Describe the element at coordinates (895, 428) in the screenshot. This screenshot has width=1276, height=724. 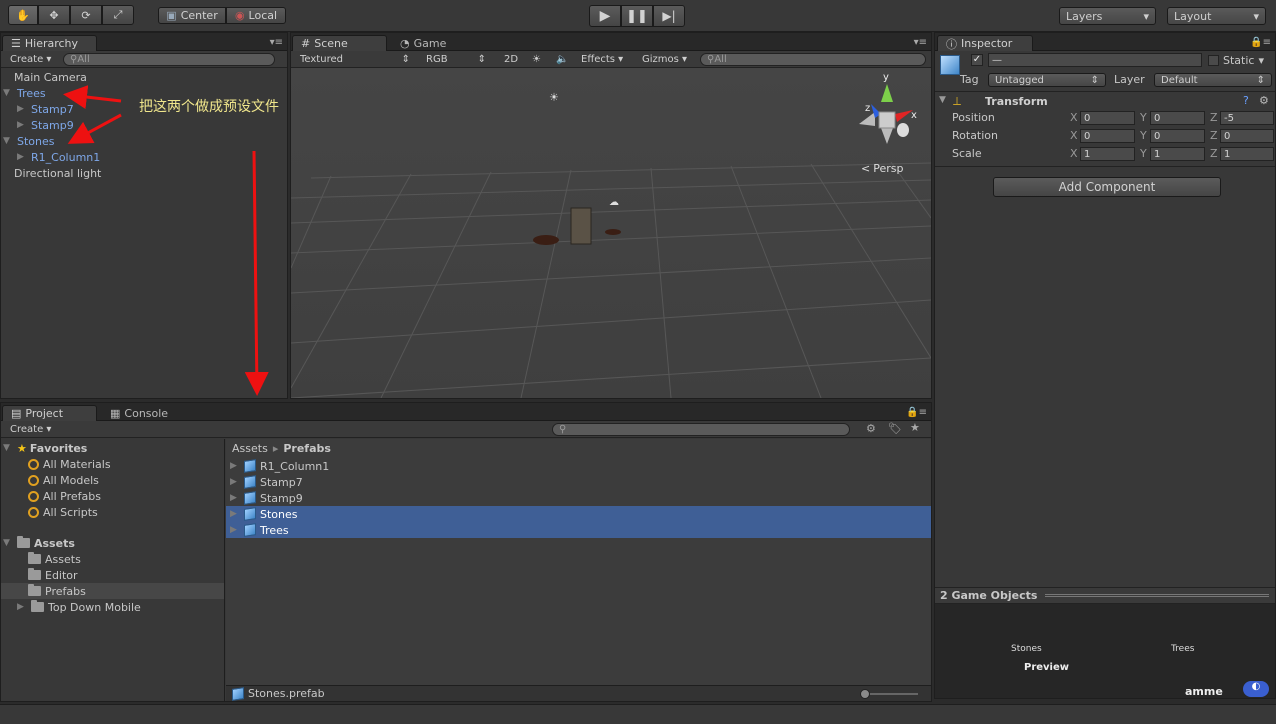
I see `filter-label-icon: 🏷` at that location.